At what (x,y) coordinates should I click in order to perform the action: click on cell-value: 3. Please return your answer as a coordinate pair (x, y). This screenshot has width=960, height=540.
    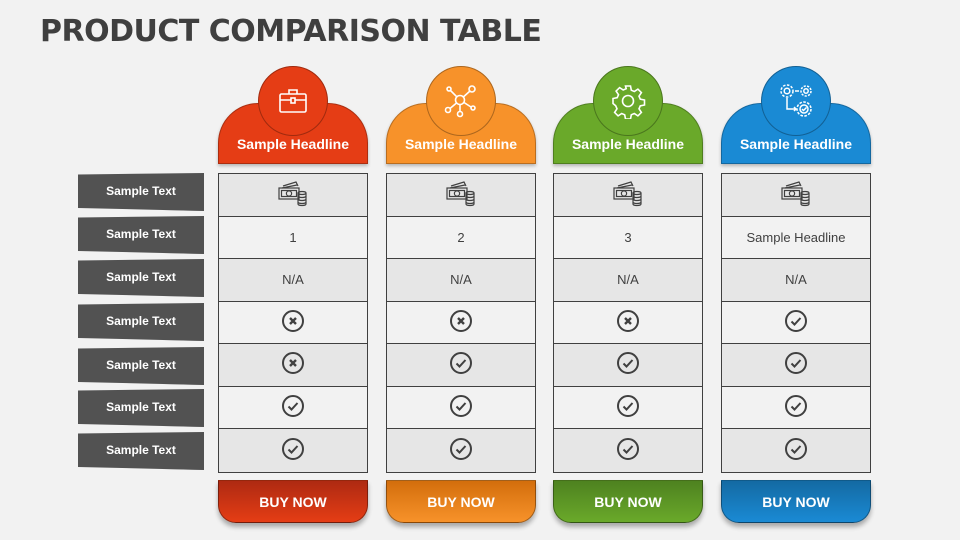
    Looking at the image, I should click on (628, 237).